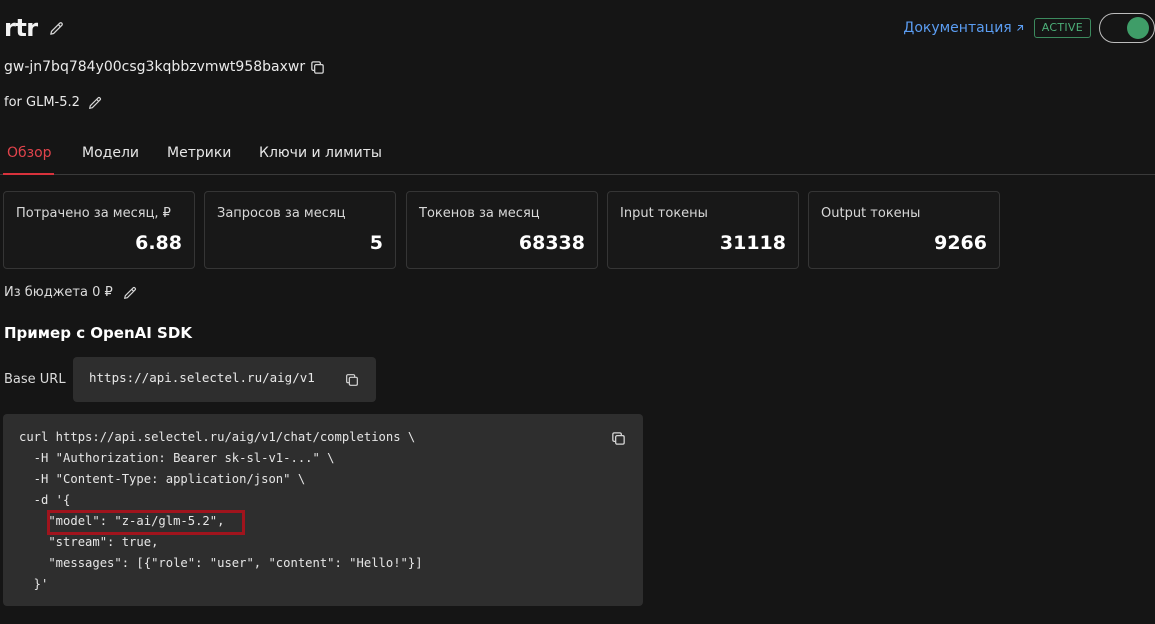 The width and height of the screenshot is (1155, 624). What do you see at coordinates (35, 379) in the screenshot?
I see `base-url-label: Base URL` at bounding box center [35, 379].